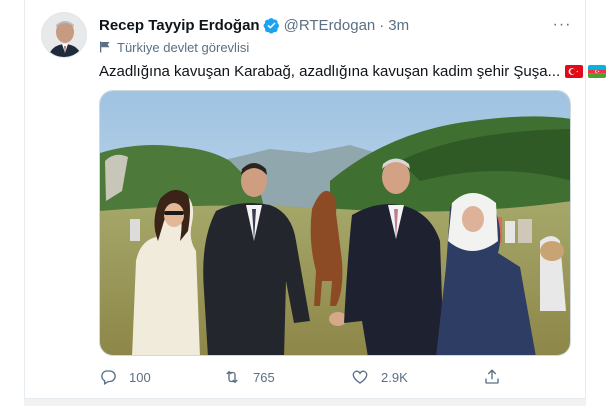 Image resolution: width=610 pixels, height=406 pixels. What do you see at coordinates (64, 35) in the screenshot?
I see `avatar` at bounding box center [64, 35].